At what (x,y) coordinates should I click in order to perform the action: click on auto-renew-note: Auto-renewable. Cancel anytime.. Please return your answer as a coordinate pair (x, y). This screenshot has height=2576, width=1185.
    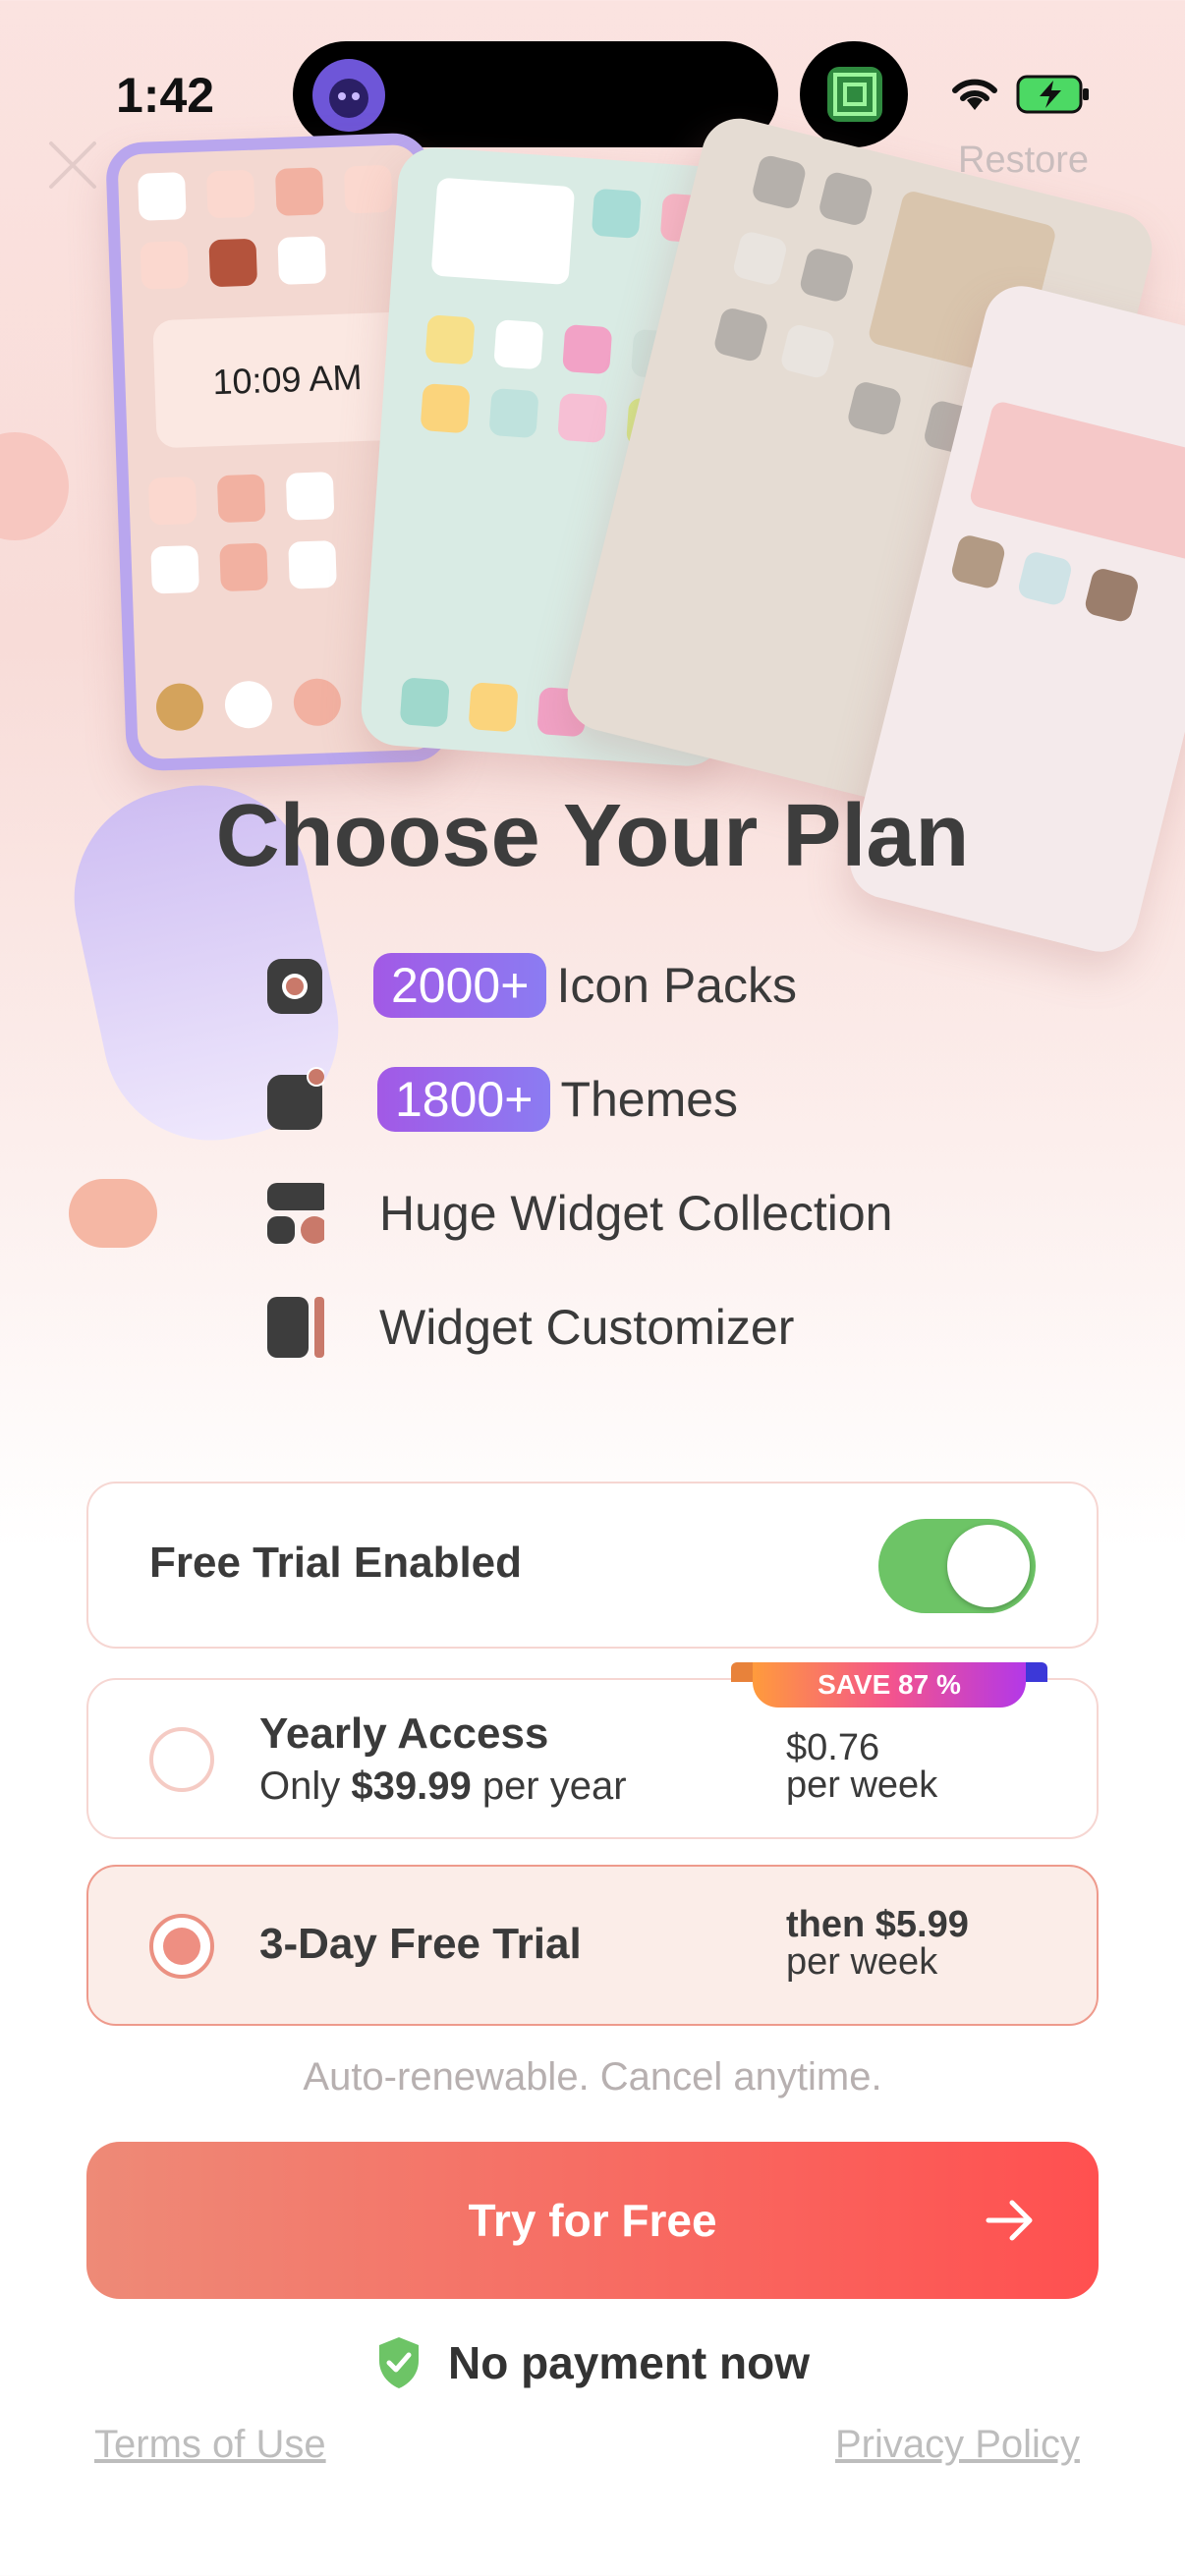
    Looking at the image, I should click on (592, 2077).